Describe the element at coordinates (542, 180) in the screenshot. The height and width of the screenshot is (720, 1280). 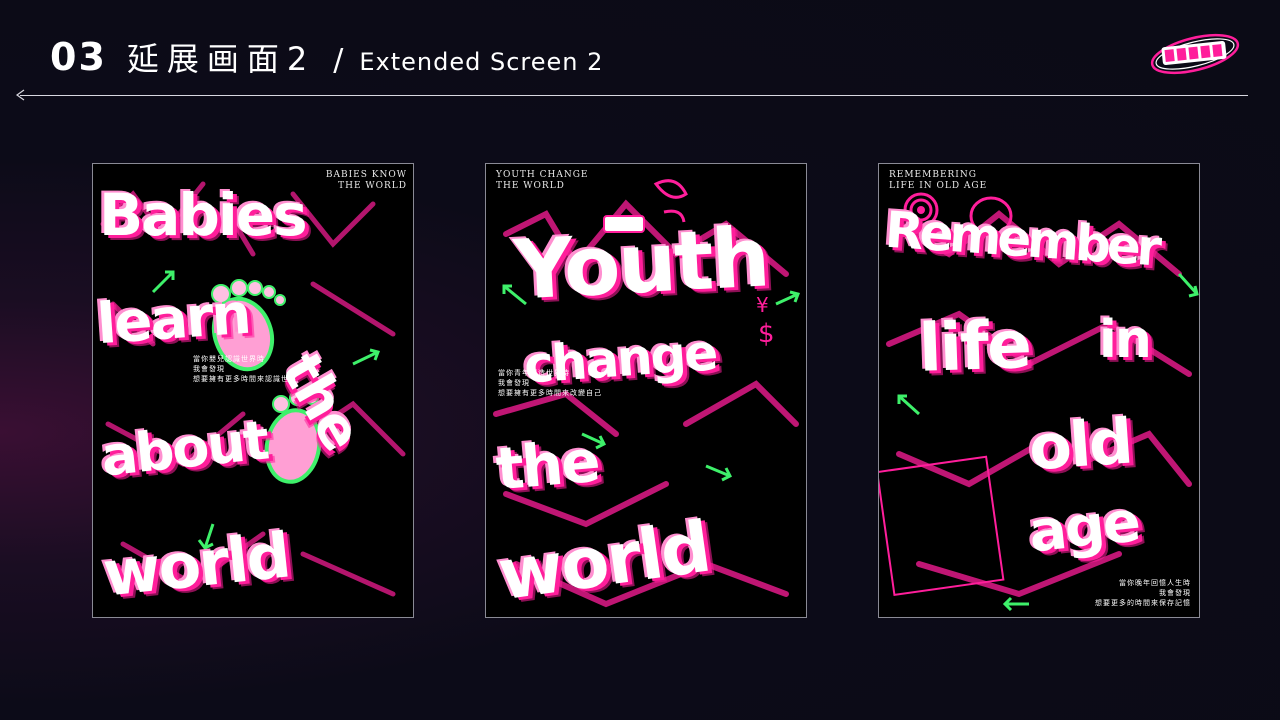
I see `poster-corner-text: YOUTH CHANGE THE WORLD` at that location.